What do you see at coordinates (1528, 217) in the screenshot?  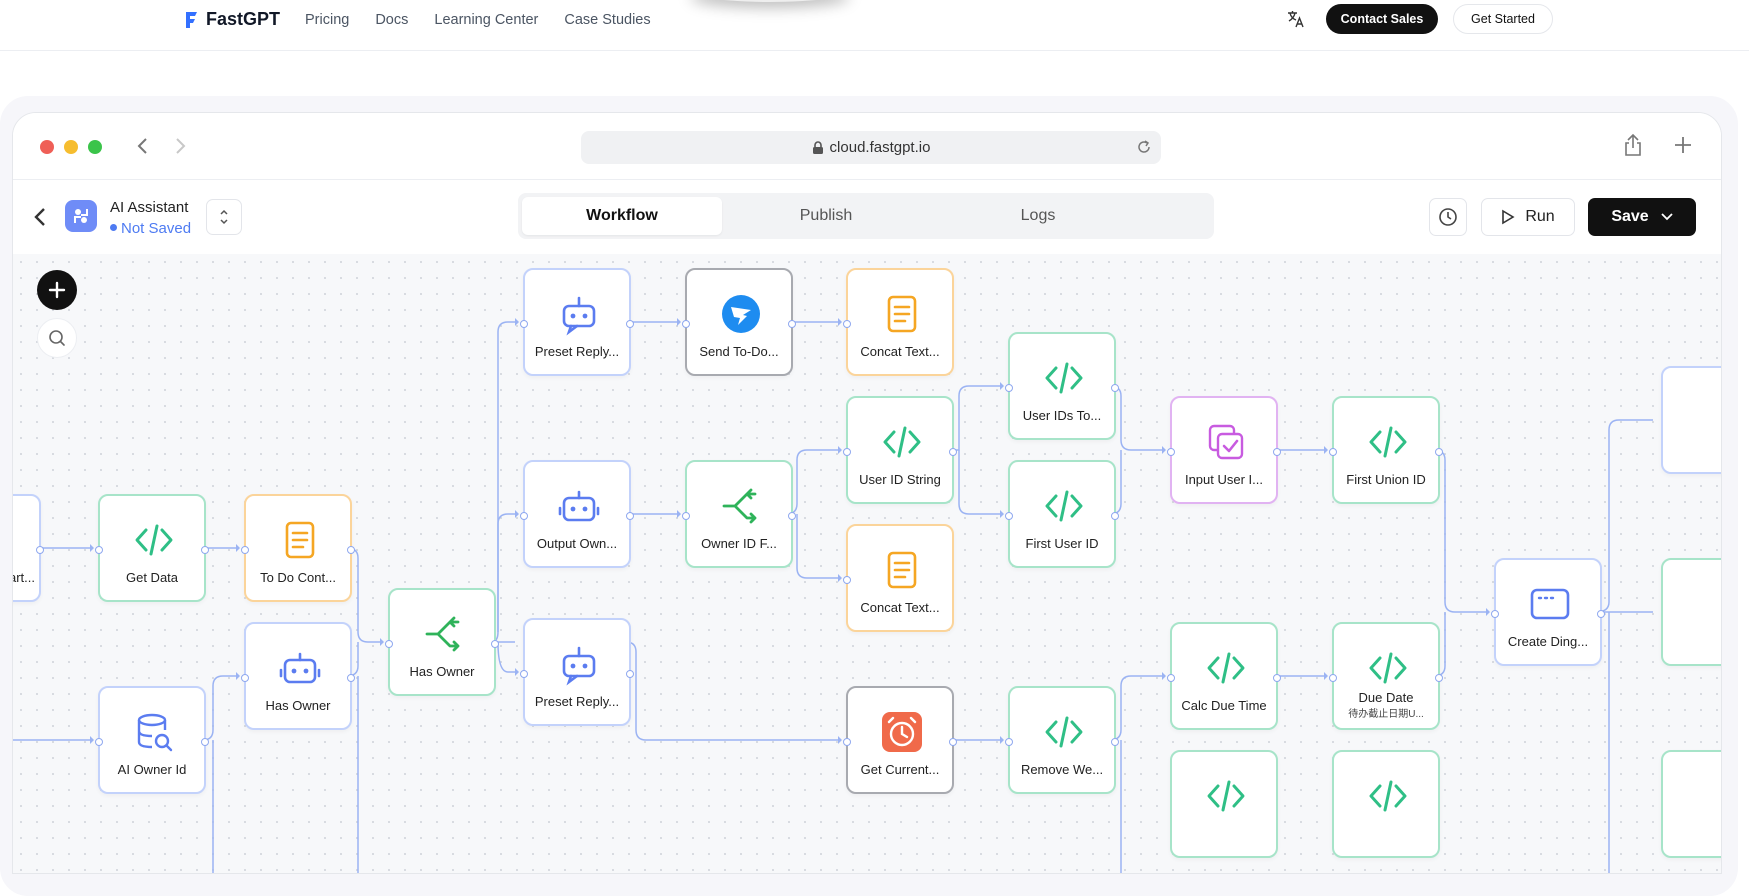 I see `run-button: Run` at bounding box center [1528, 217].